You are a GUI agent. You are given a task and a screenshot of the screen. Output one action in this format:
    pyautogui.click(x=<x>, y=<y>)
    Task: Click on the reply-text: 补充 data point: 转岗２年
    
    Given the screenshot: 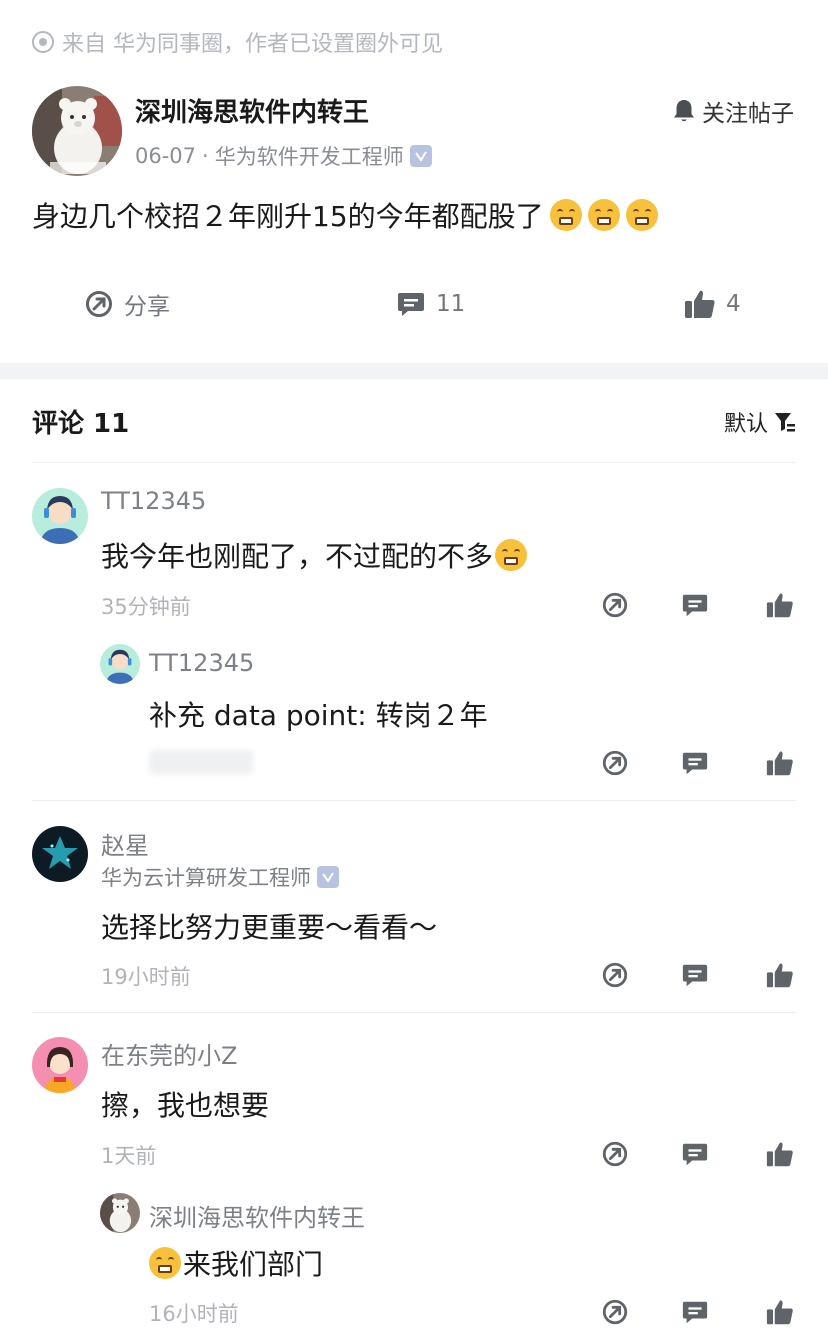 What is the action you would take?
    pyautogui.click(x=318, y=715)
    